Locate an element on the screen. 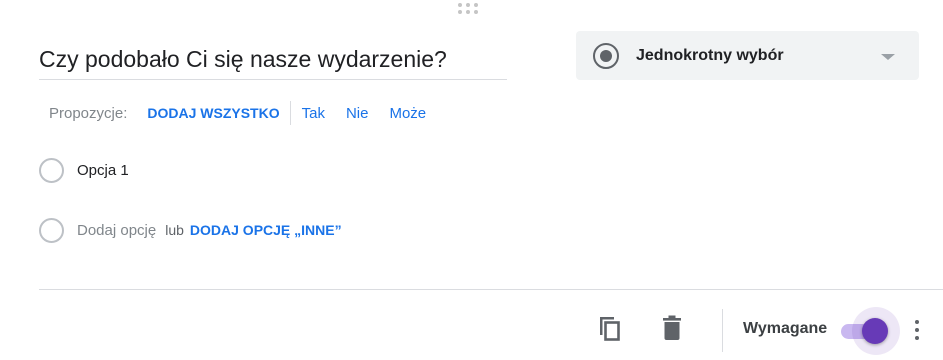 This screenshot has height=360, width=943. add-option-row: Dodaj opcję lub DODAJ OPCJĘ „INNE” is located at coordinates (190, 230).